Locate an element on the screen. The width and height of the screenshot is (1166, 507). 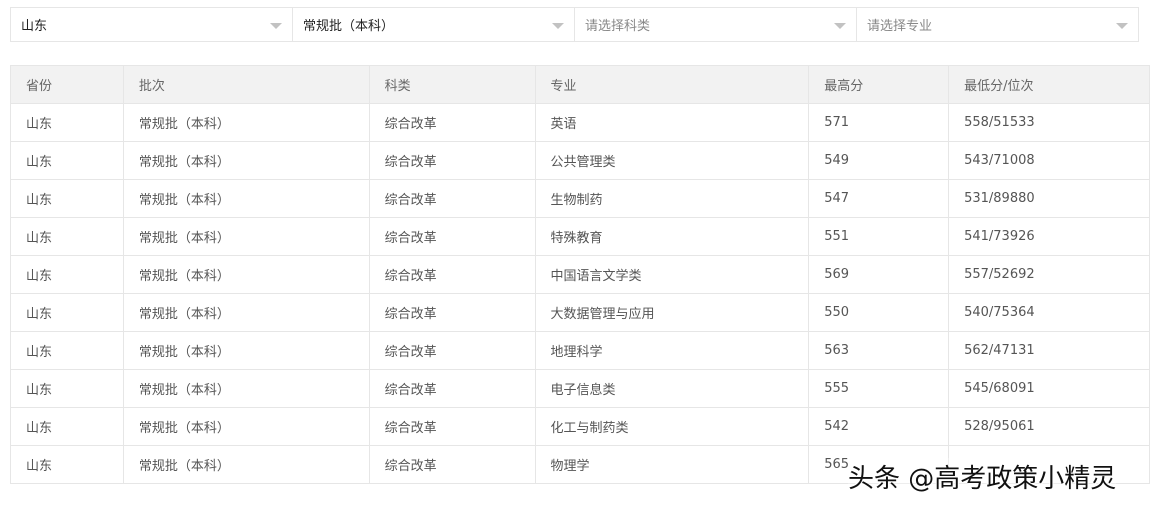
table-cell: 物理学 is located at coordinates (672, 464).